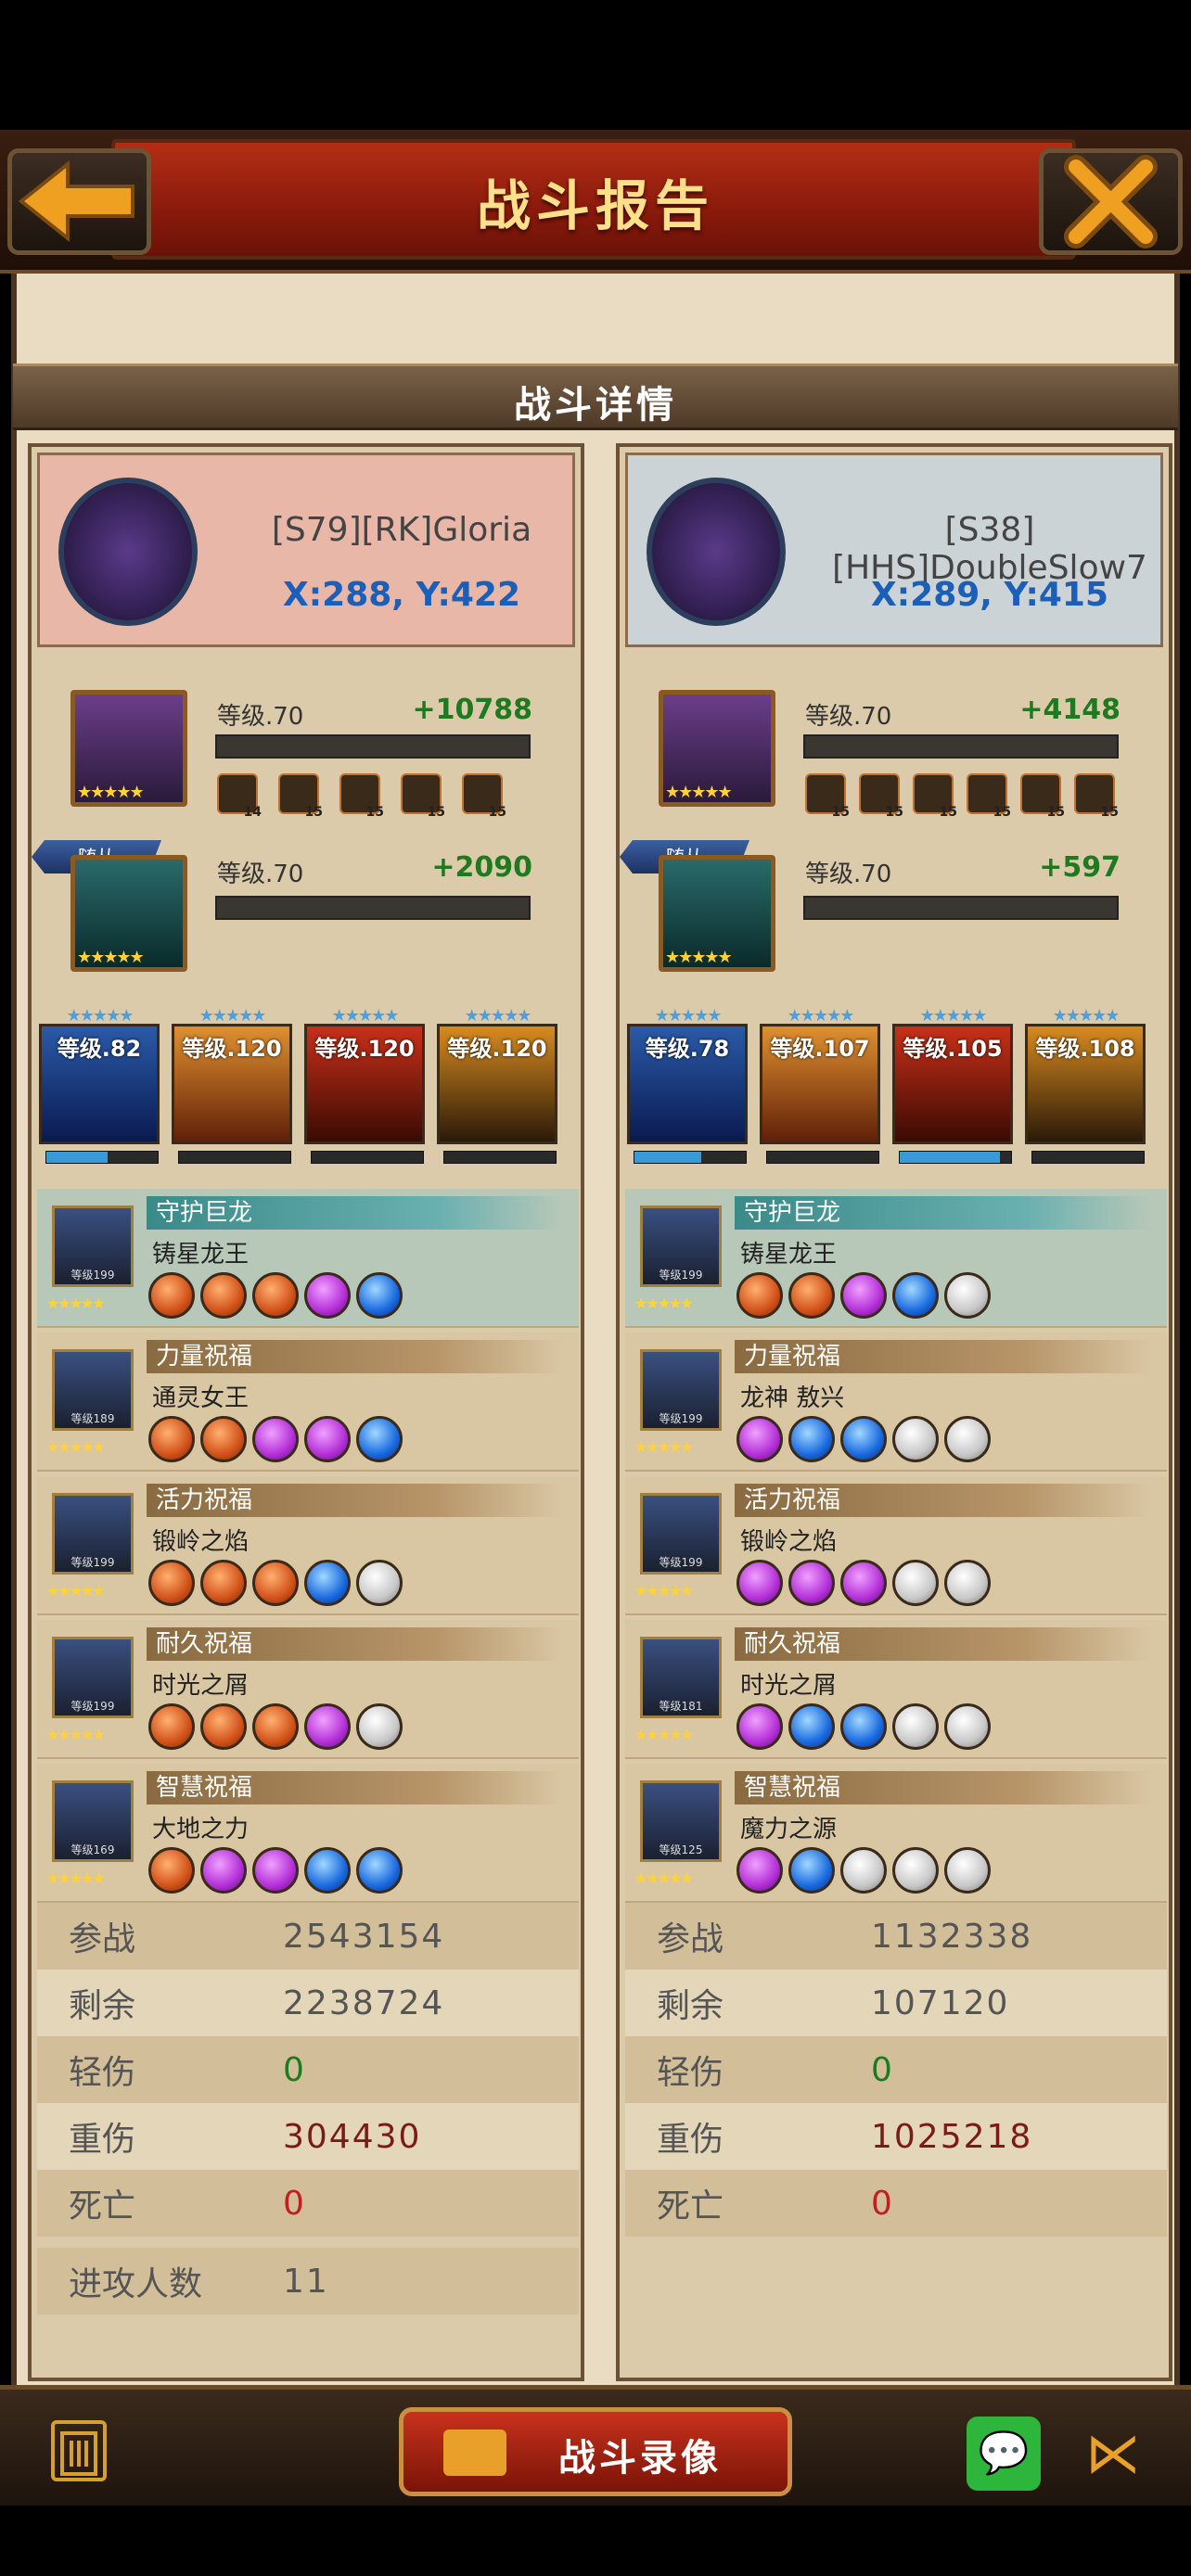  What do you see at coordinates (99, 1085) in the screenshot?
I see `troop-card: ★★★★★ 等级.82` at bounding box center [99, 1085].